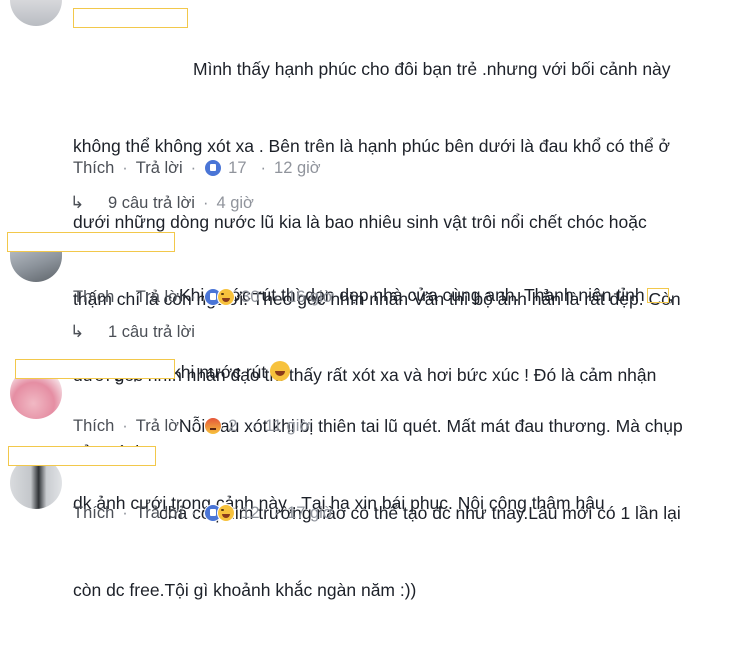 Image resolution: width=743 pixels, height=654 pixels. I want to click on reaction-summary: 2, so click(220, 426).